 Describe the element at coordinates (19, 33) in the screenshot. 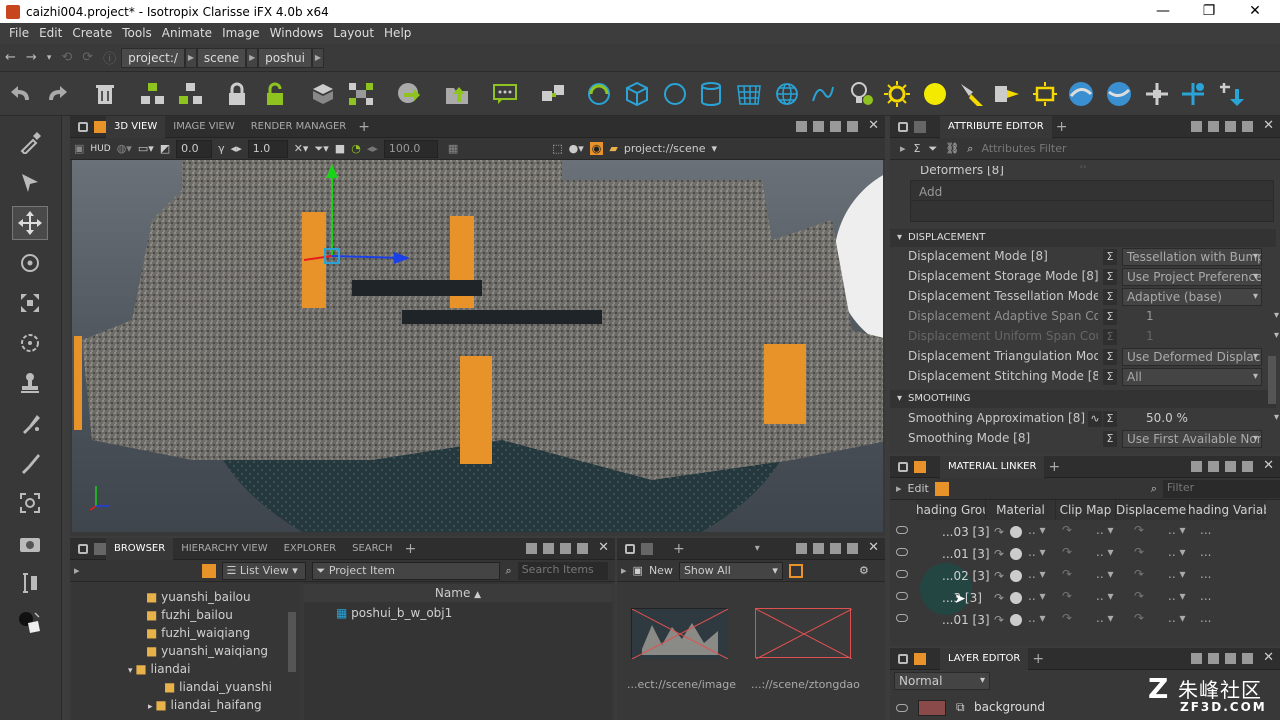

I see `menu-file: File` at that location.